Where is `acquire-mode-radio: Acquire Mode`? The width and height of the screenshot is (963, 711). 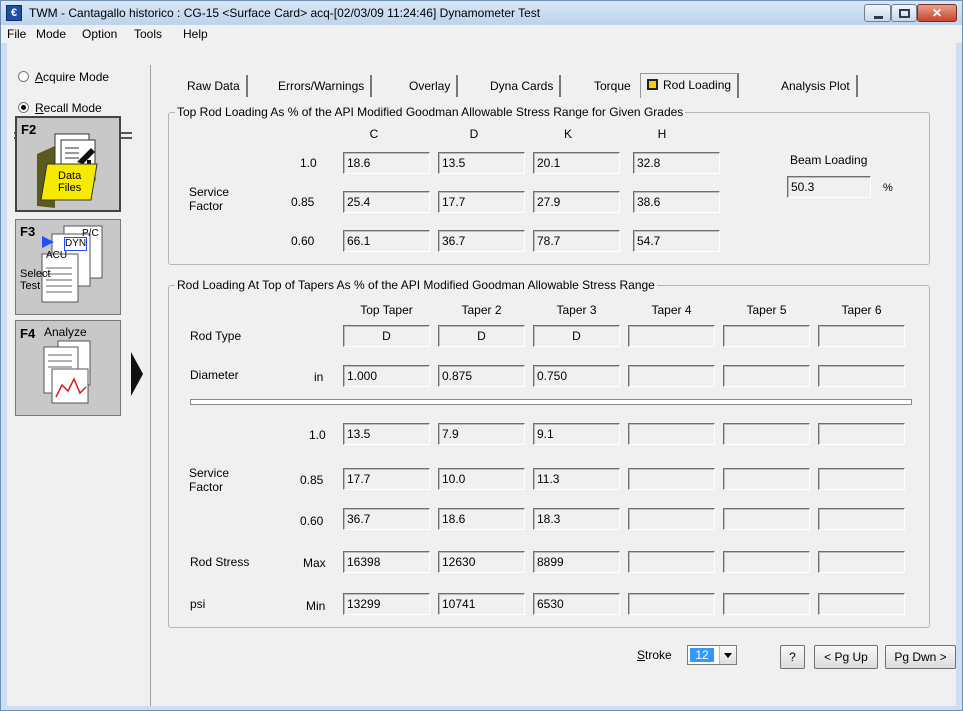
acquire-mode-radio: Acquire Mode is located at coordinates (63, 78).